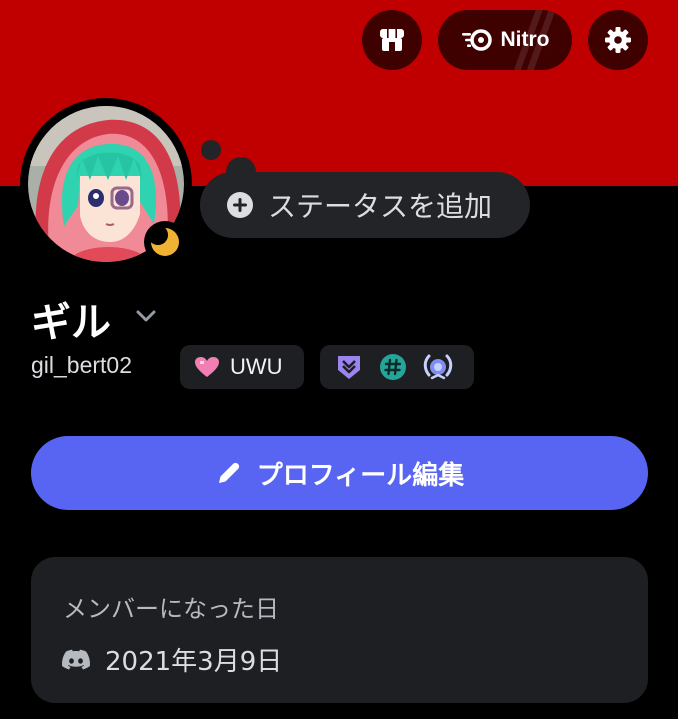 This screenshot has width=678, height=719. What do you see at coordinates (393, 367) in the screenshot?
I see `hashtag-badge-icon` at bounding box center [393, 367].